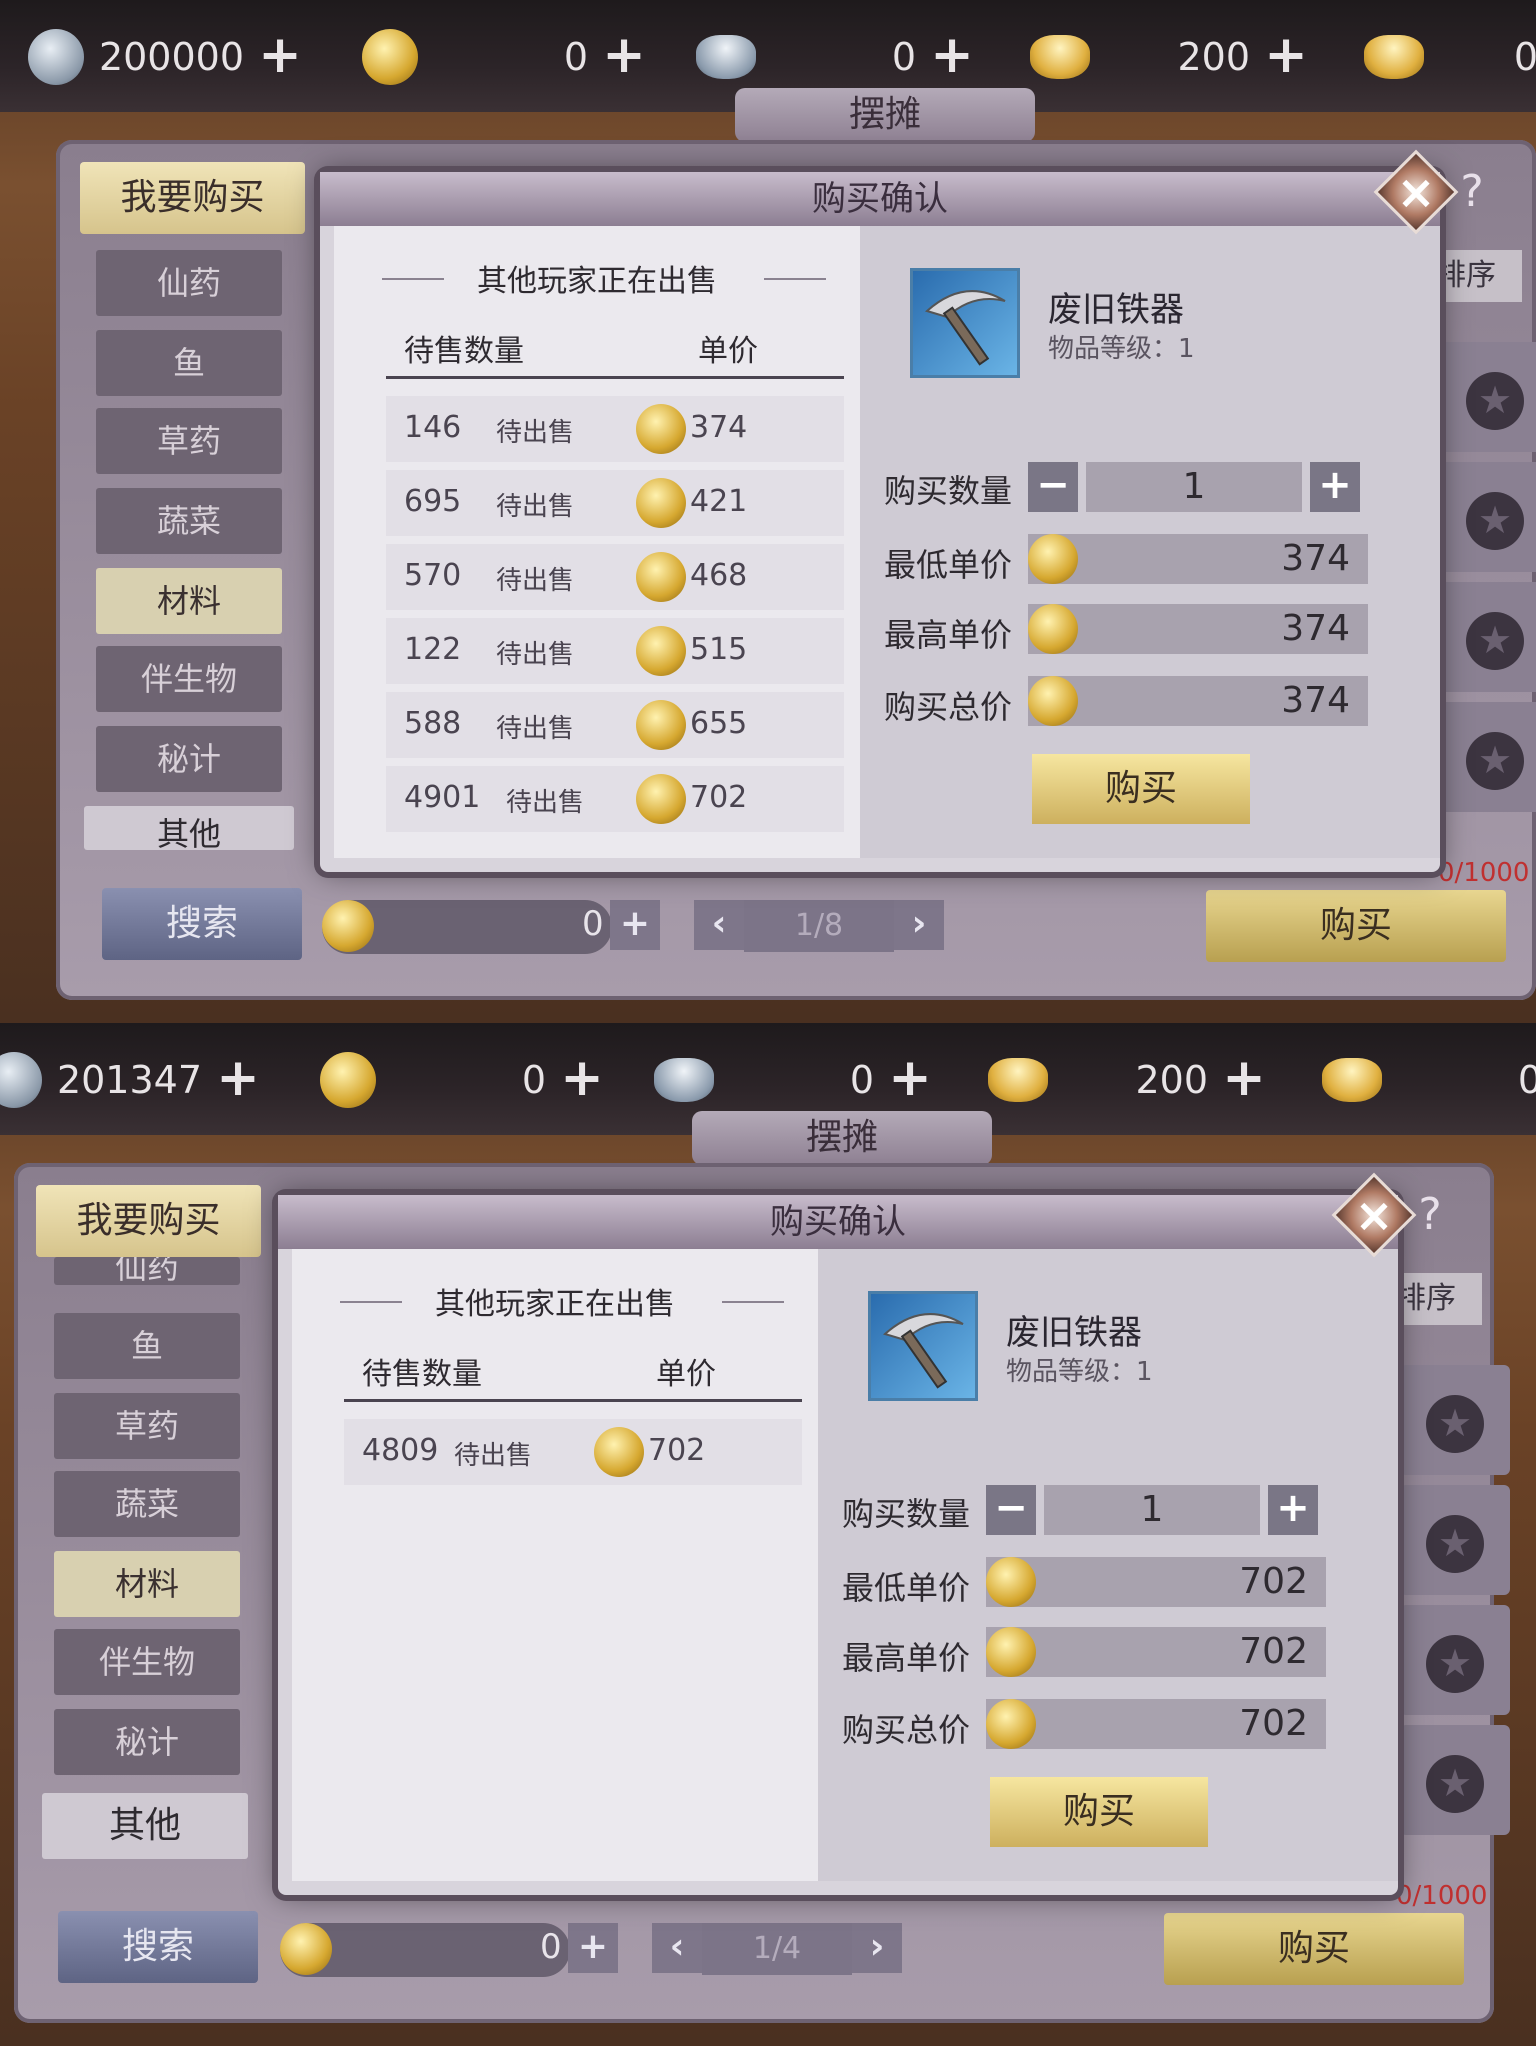 Image resolution: width=1536 pixels, height=2046 pixels. What do you see at coordinates (719, 501) in the screenshot?
I see `row-price: 421` at bounding box center [719, 501].